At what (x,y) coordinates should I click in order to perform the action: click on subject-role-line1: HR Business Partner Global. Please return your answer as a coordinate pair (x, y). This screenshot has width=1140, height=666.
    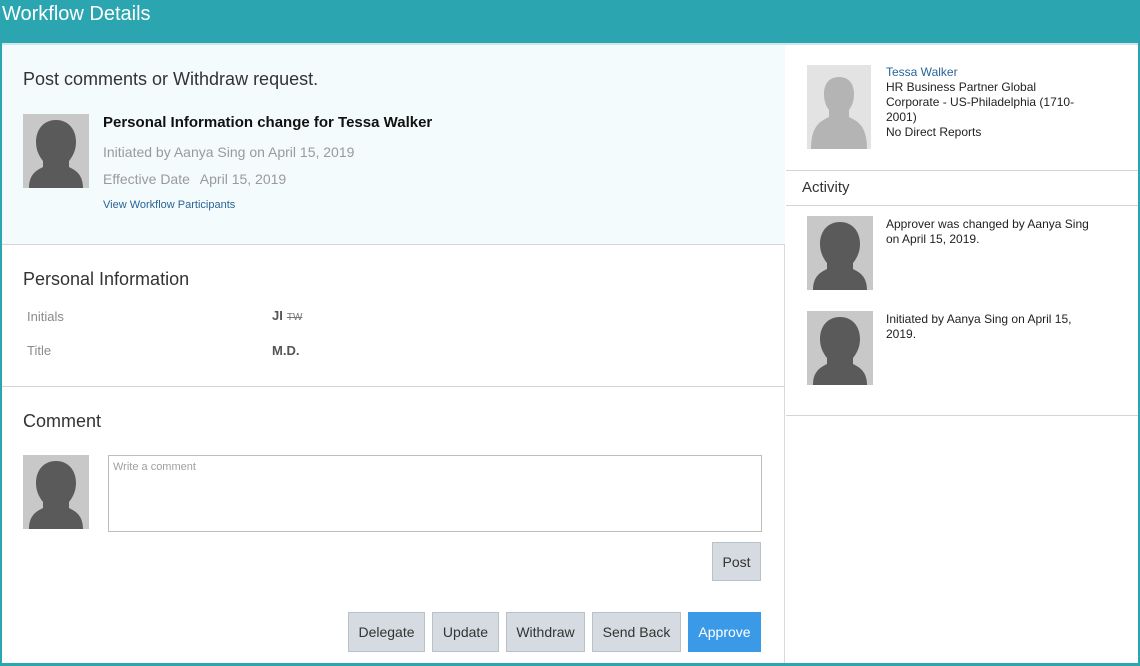
    Looking at the image, I should click on (961, 87).